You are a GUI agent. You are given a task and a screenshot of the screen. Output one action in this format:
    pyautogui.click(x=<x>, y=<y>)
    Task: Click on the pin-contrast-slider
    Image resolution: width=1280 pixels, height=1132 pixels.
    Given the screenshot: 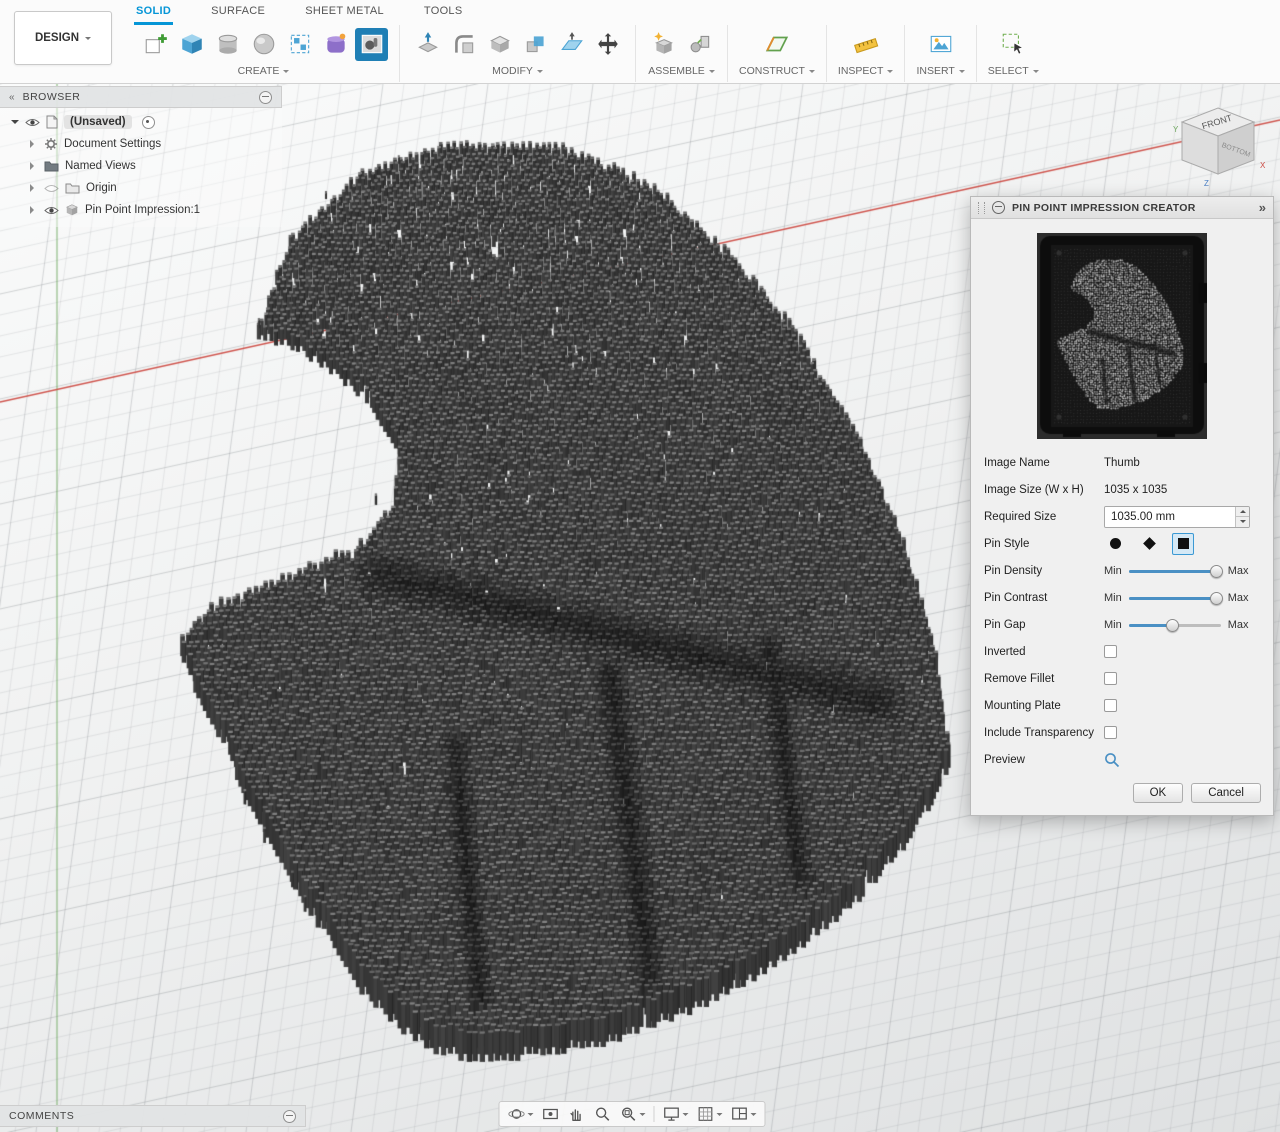 What is the action you would take?
    pyautogui.click(x=1176, y=598)
    